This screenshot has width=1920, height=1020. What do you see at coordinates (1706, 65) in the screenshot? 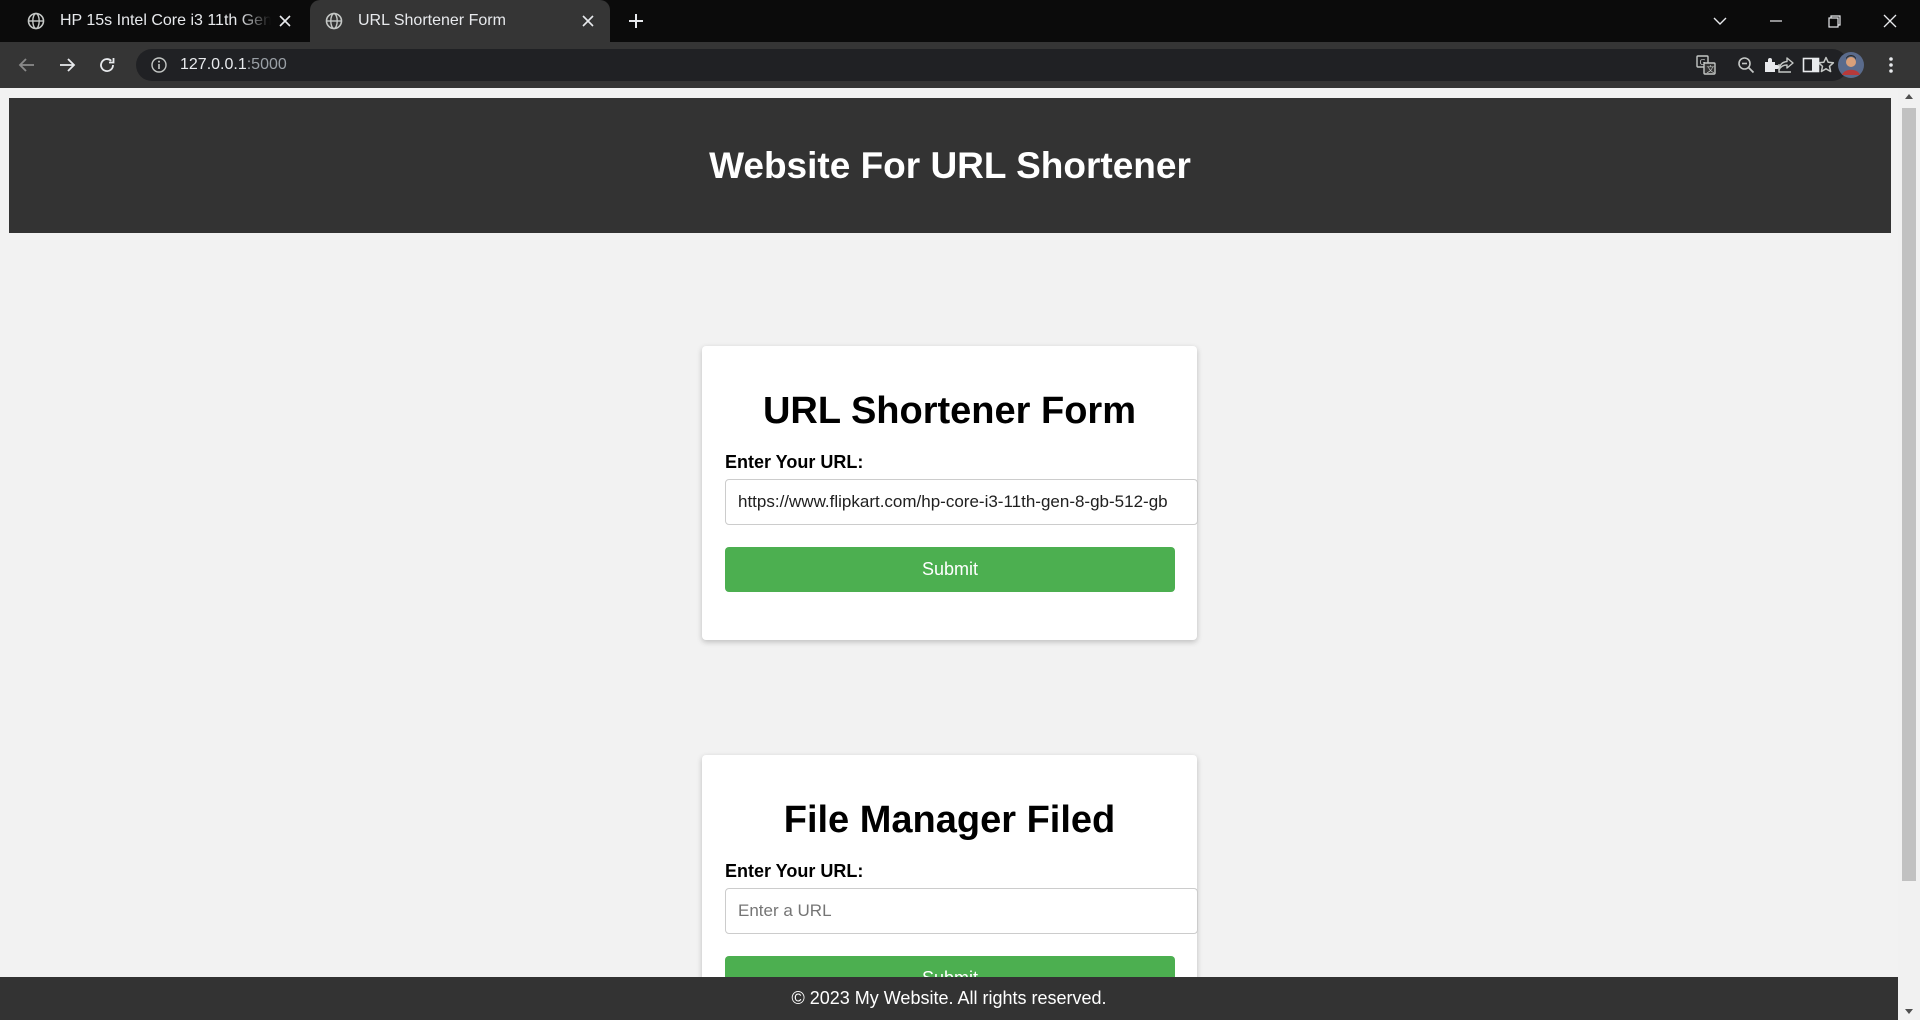
I see `translate-icon: G文` at bounding box center [1706, 65].